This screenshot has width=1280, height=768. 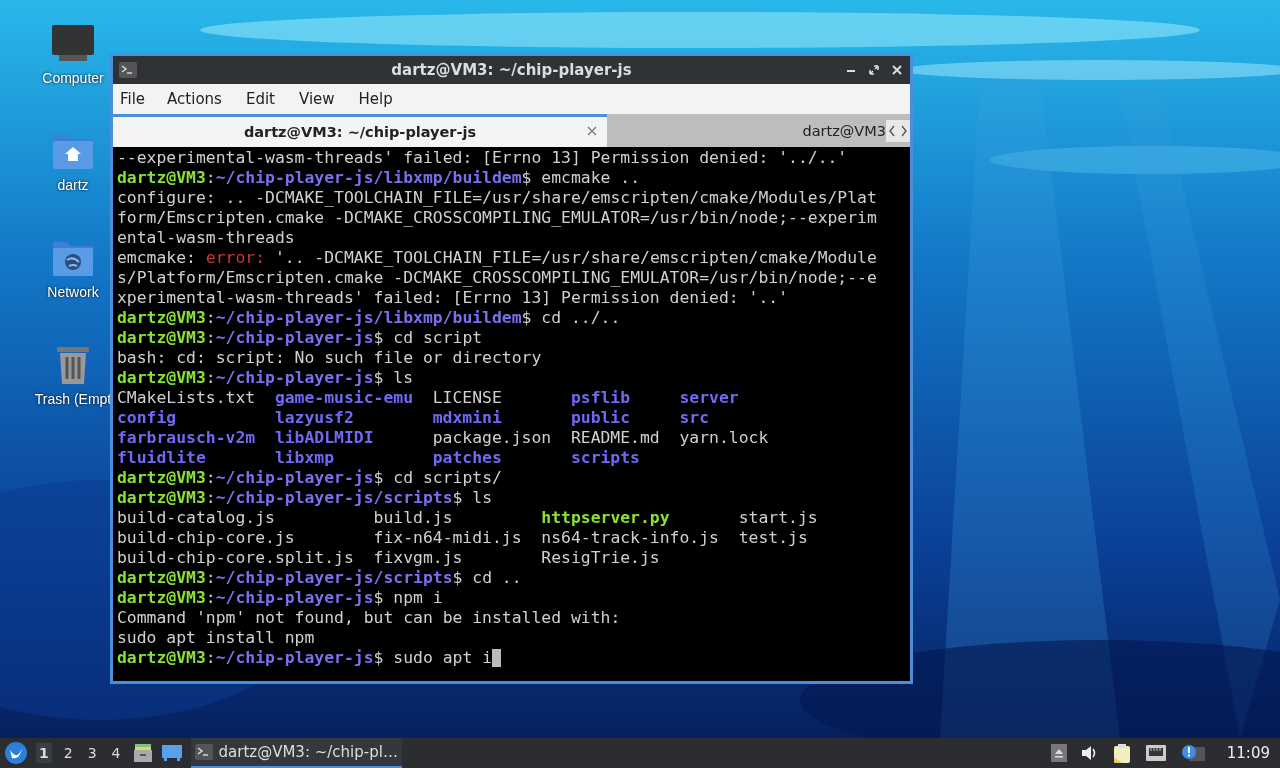 What do you see at coordinates (187, 398) in the screenshot?
I see `terminal-text: CMakeLists.txt` at bounding box center [187, 398].